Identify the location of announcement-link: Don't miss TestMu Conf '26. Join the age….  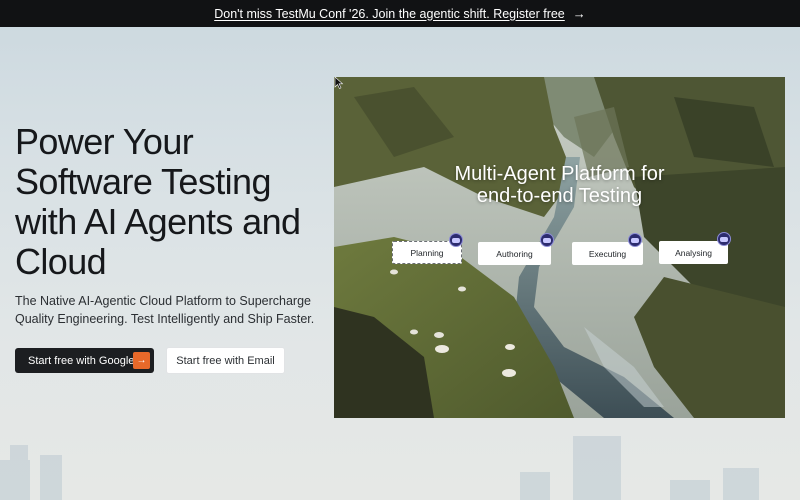
(389, 14).